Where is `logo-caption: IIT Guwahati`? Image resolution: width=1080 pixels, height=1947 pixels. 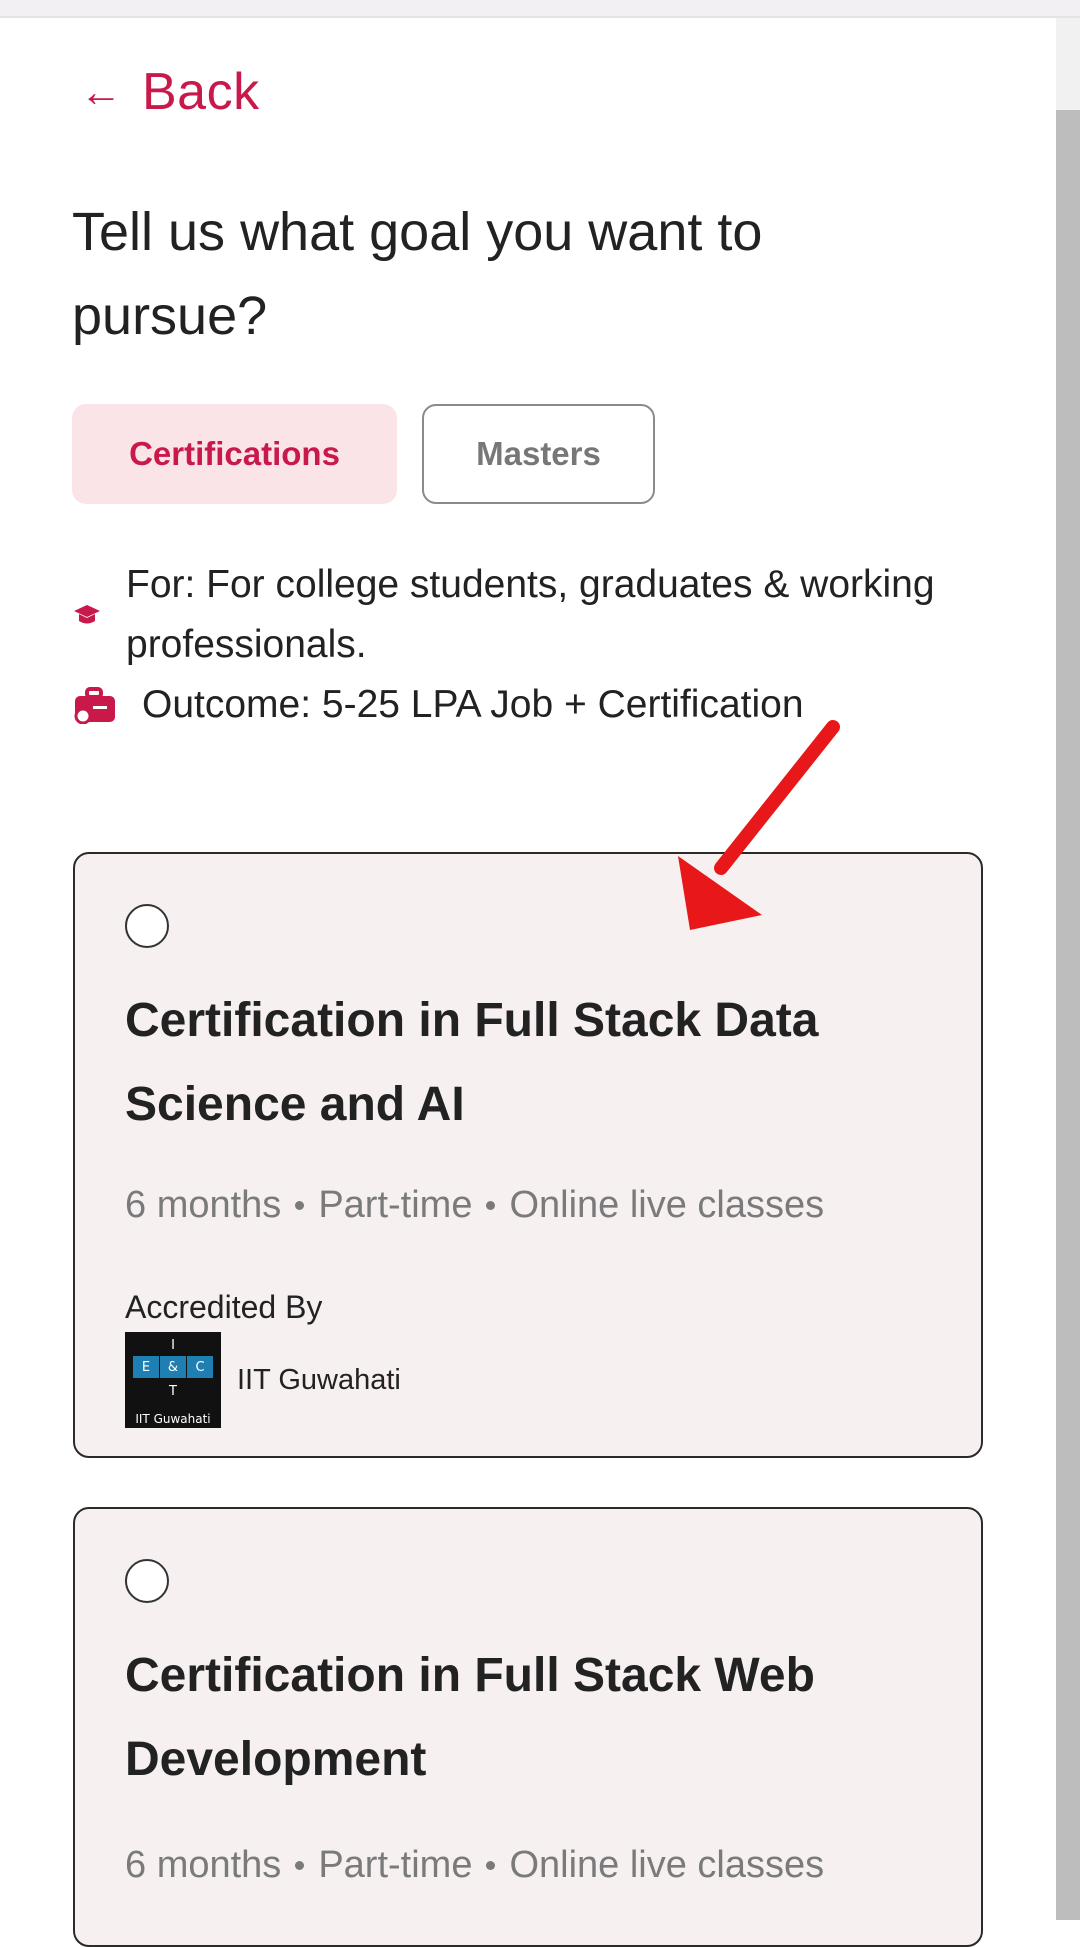 logo-caption: IIT Guwahati is located at coordinates (173, 1419).